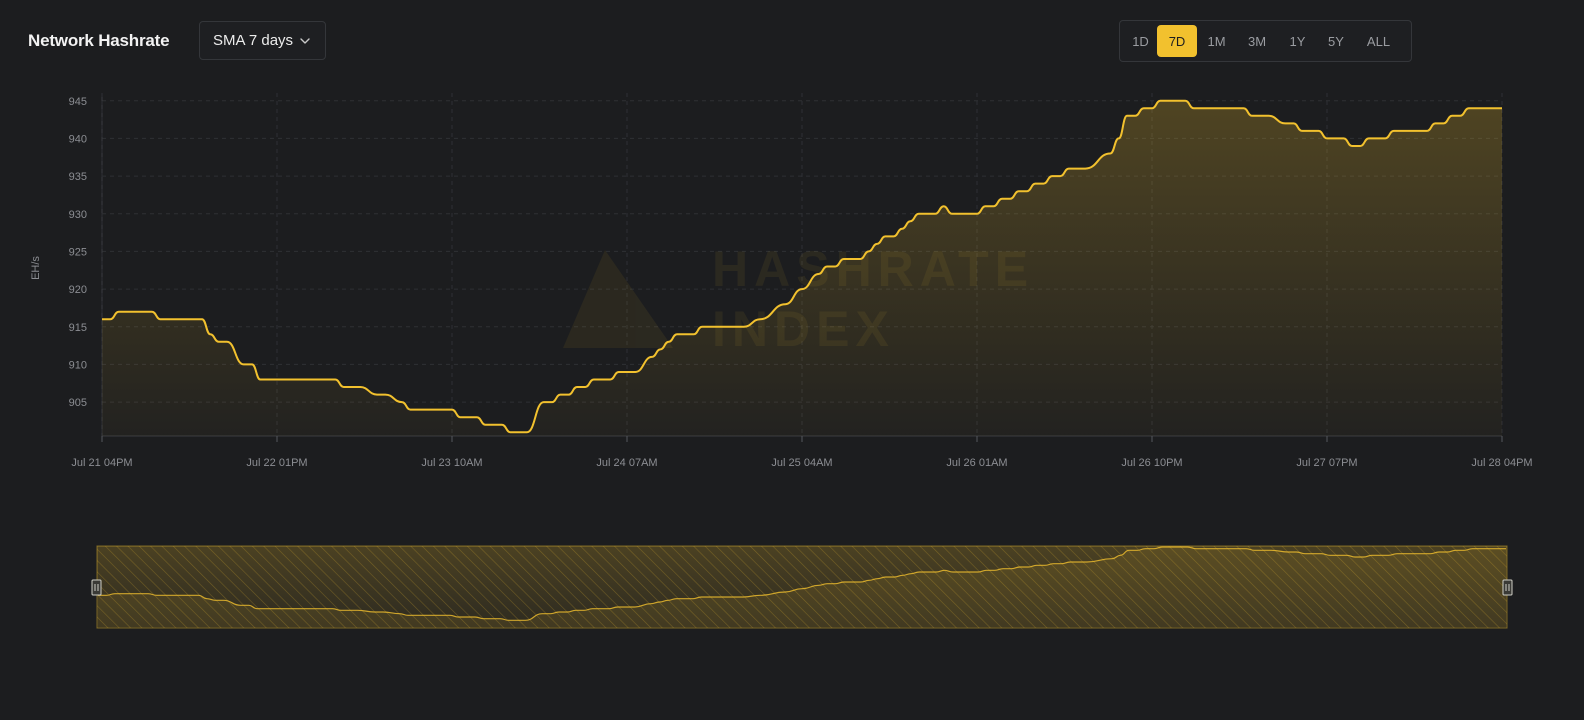 The image size is (1584, 720). I want to click on navigator-line, so click(802, 583).